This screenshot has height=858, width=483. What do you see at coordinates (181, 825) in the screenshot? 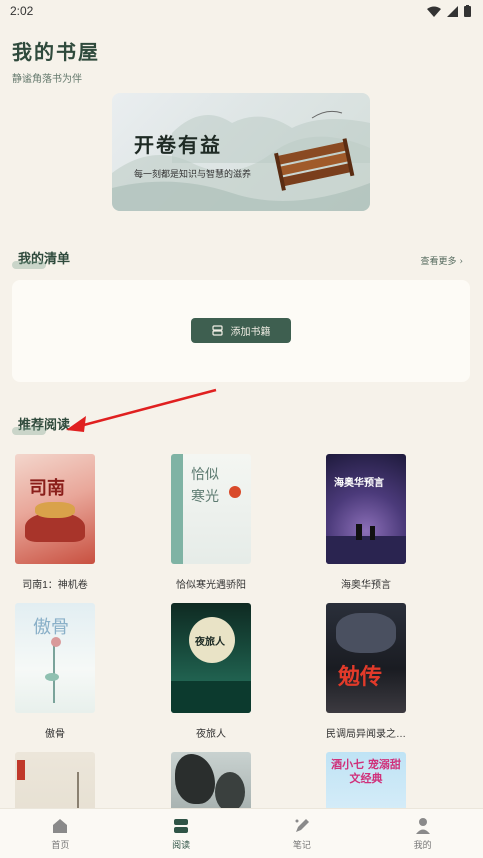
I see `book-stack-icon` at bounding box center [181, 825].